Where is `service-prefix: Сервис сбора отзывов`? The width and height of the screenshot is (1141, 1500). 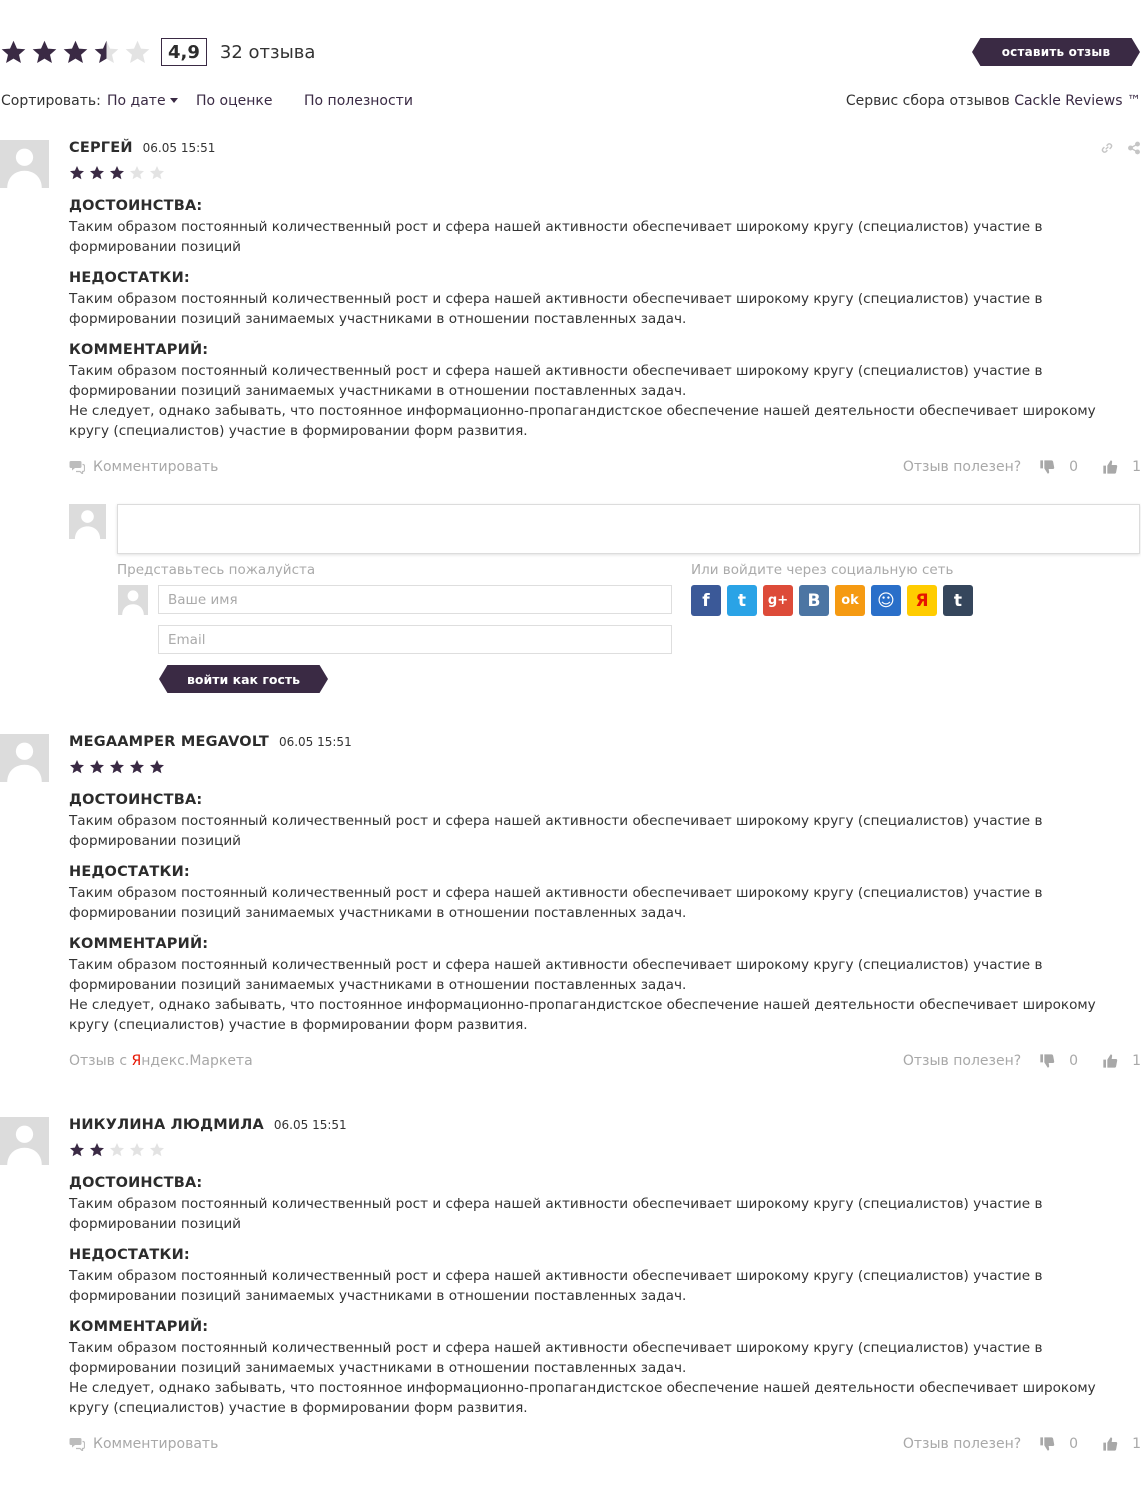 service-prefix: Сервис сбора отзывов is located at coordinates (927, 101).